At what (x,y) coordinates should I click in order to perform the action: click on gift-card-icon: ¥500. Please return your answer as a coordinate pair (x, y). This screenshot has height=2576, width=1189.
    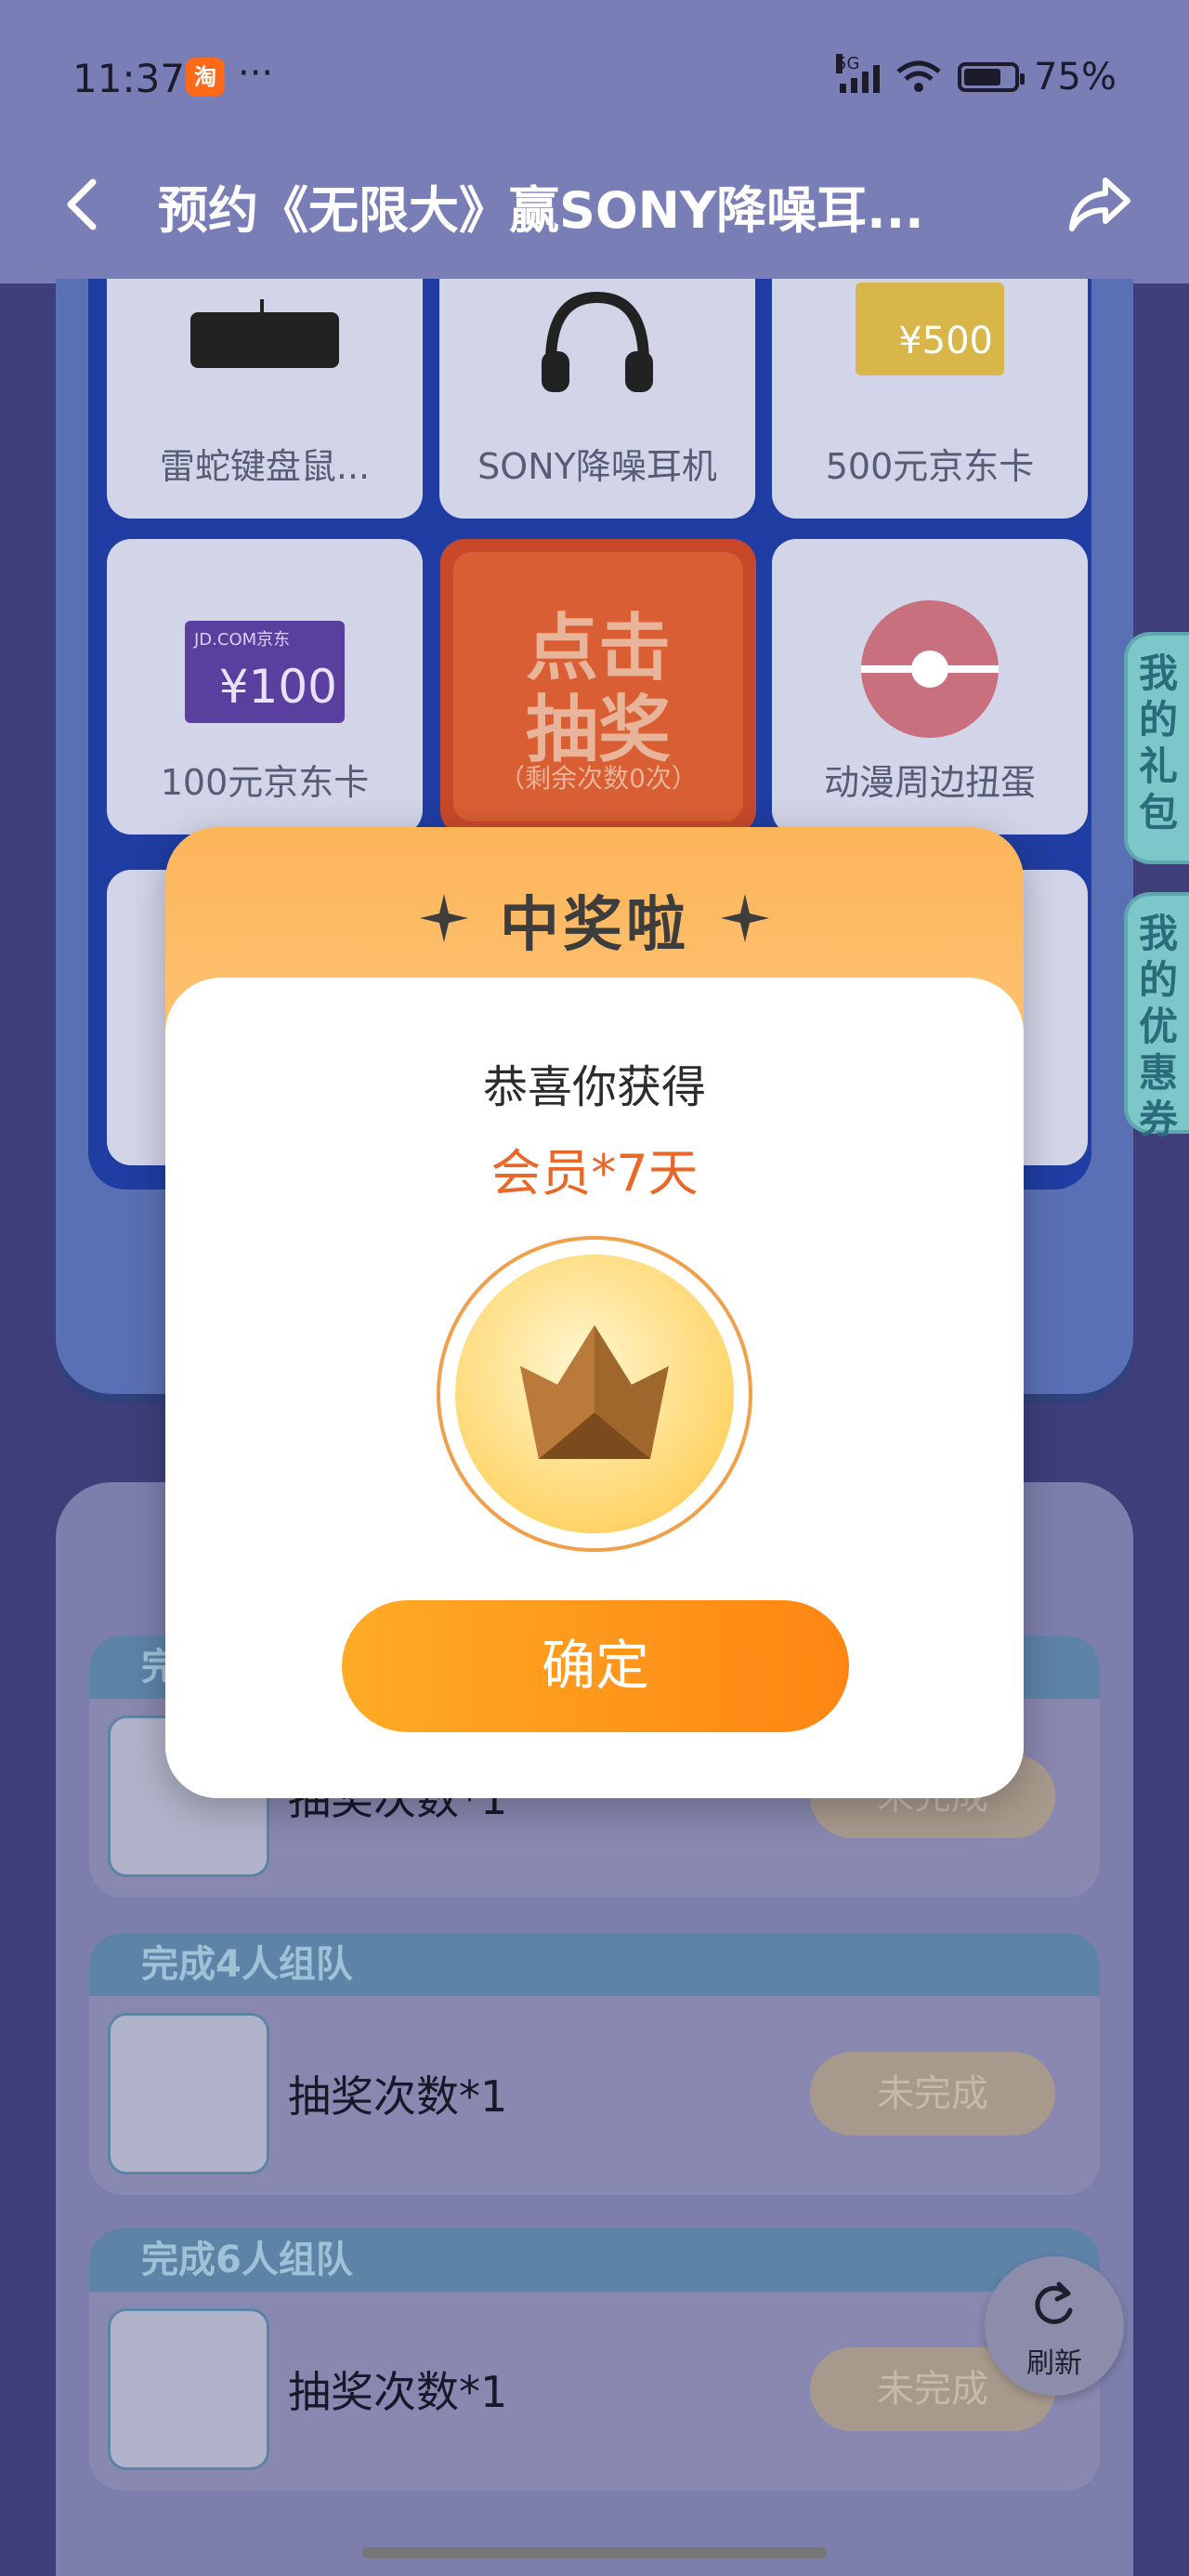
    Looking at the image, I should click on (930, 329).